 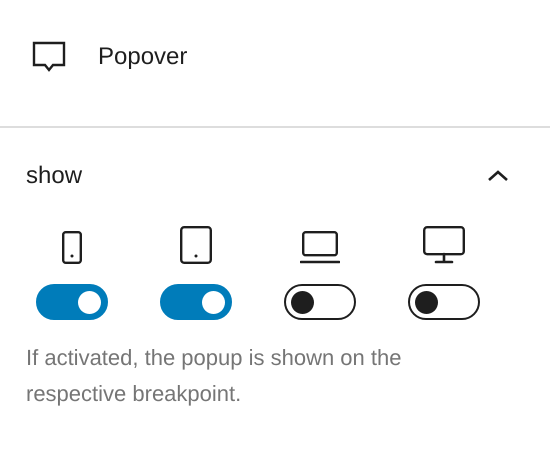 What do you see at coordinates (214, 376) in the screenshot?
I see `help-text: If activated, the popup is shown on the respective breakpoint.` at bounding box center [214, 376].